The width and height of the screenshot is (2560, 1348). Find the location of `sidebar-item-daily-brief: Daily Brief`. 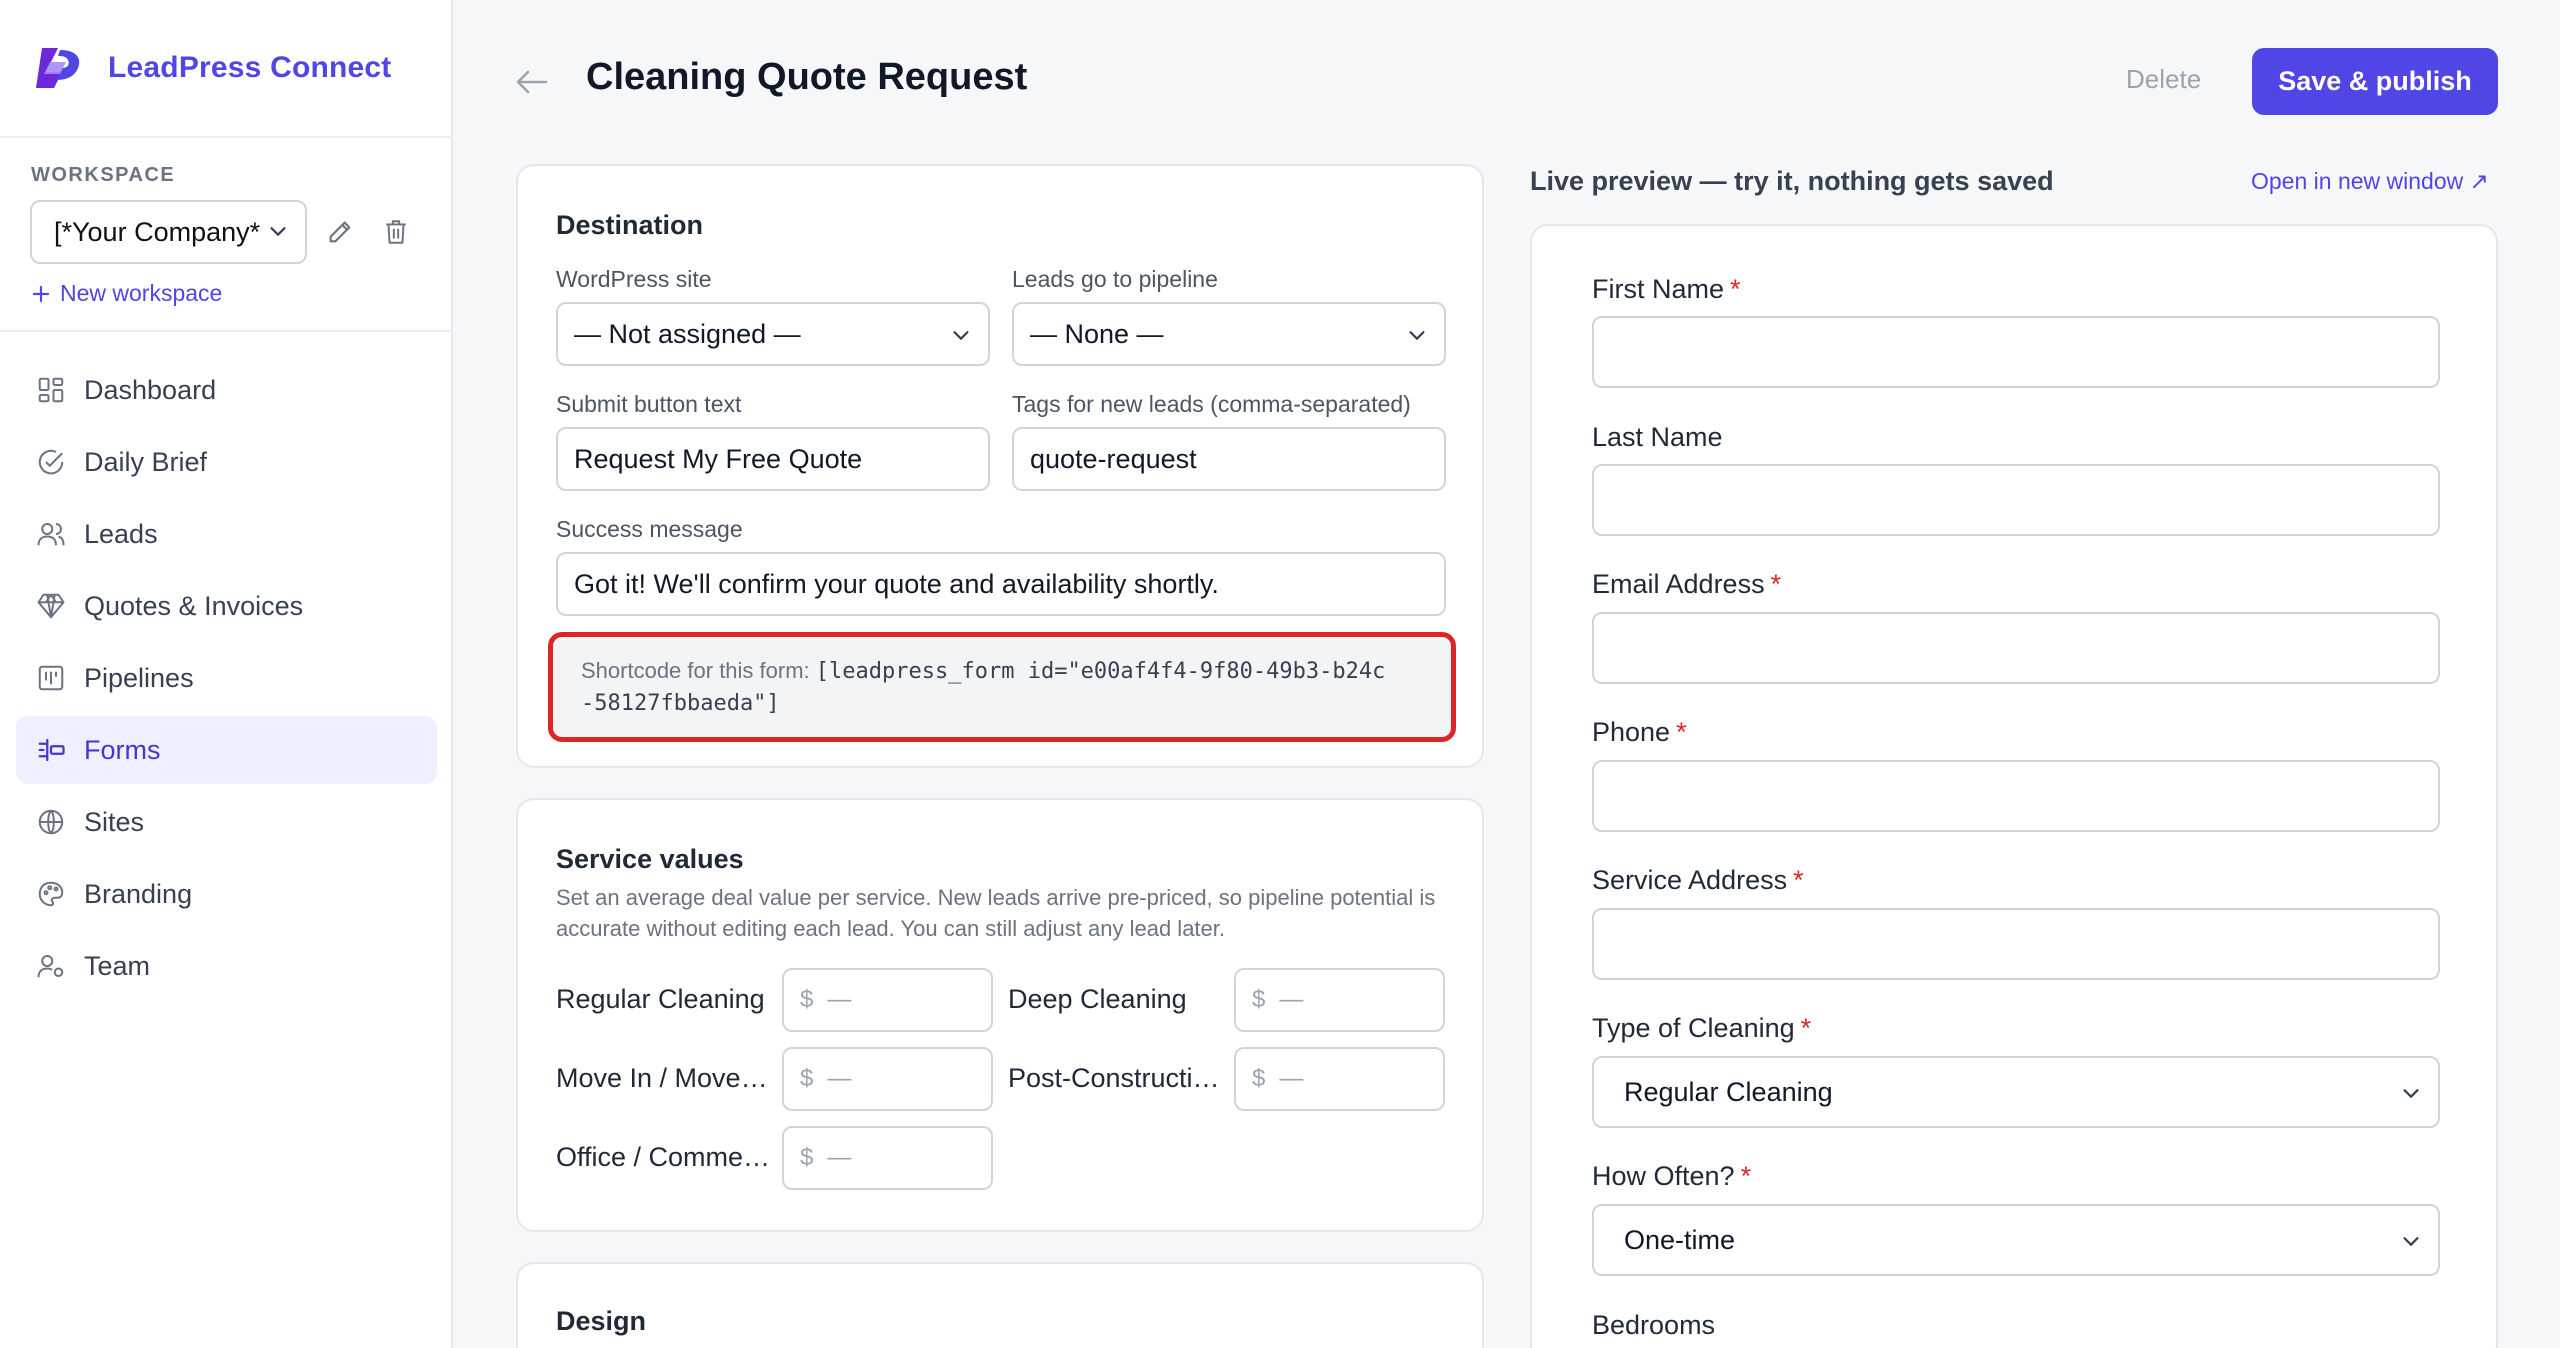

sidebar-item-daily-brief: Daily Brief is located at coordinates (226, 462).